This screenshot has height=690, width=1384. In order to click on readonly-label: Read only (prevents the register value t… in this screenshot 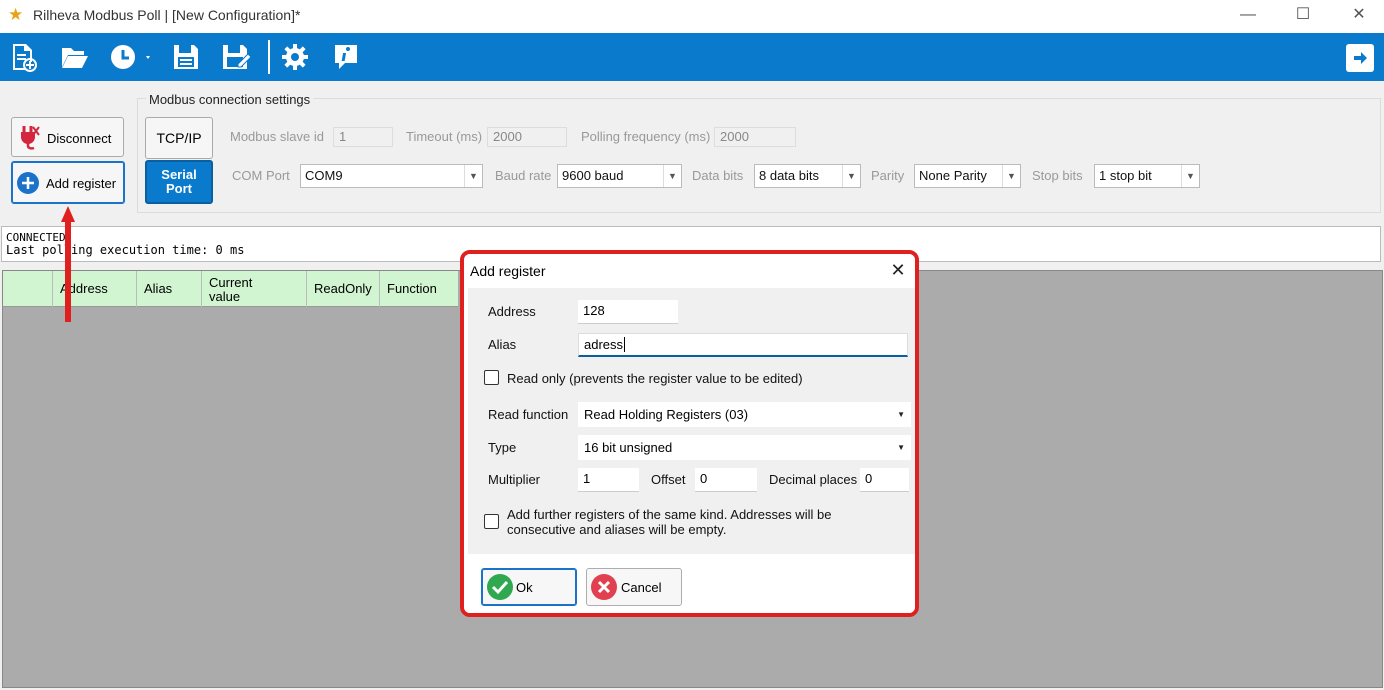, I will do `click(655, 378)`.